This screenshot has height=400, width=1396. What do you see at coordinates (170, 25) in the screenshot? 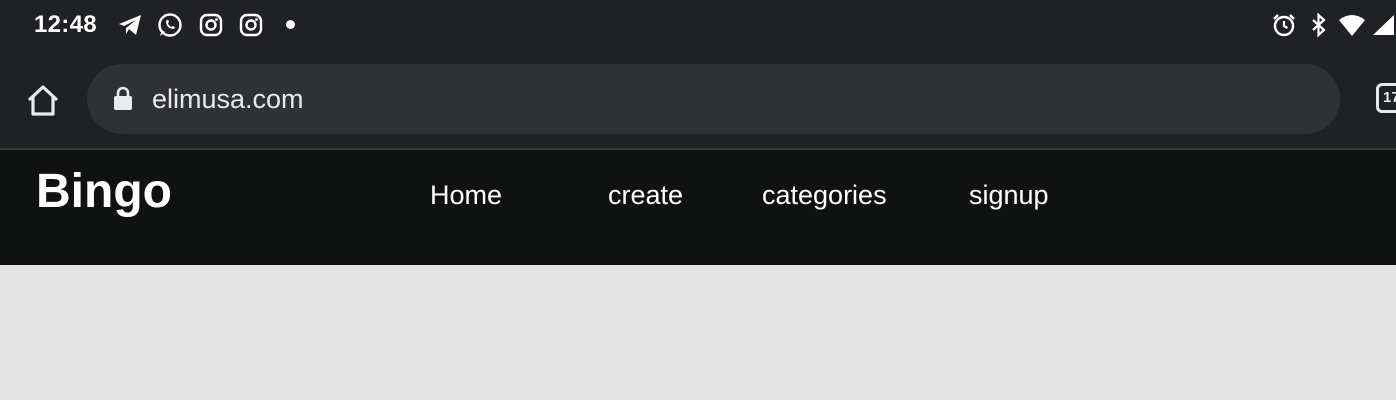
I see `whatsapp-icon` at bounding box center [170, 25].